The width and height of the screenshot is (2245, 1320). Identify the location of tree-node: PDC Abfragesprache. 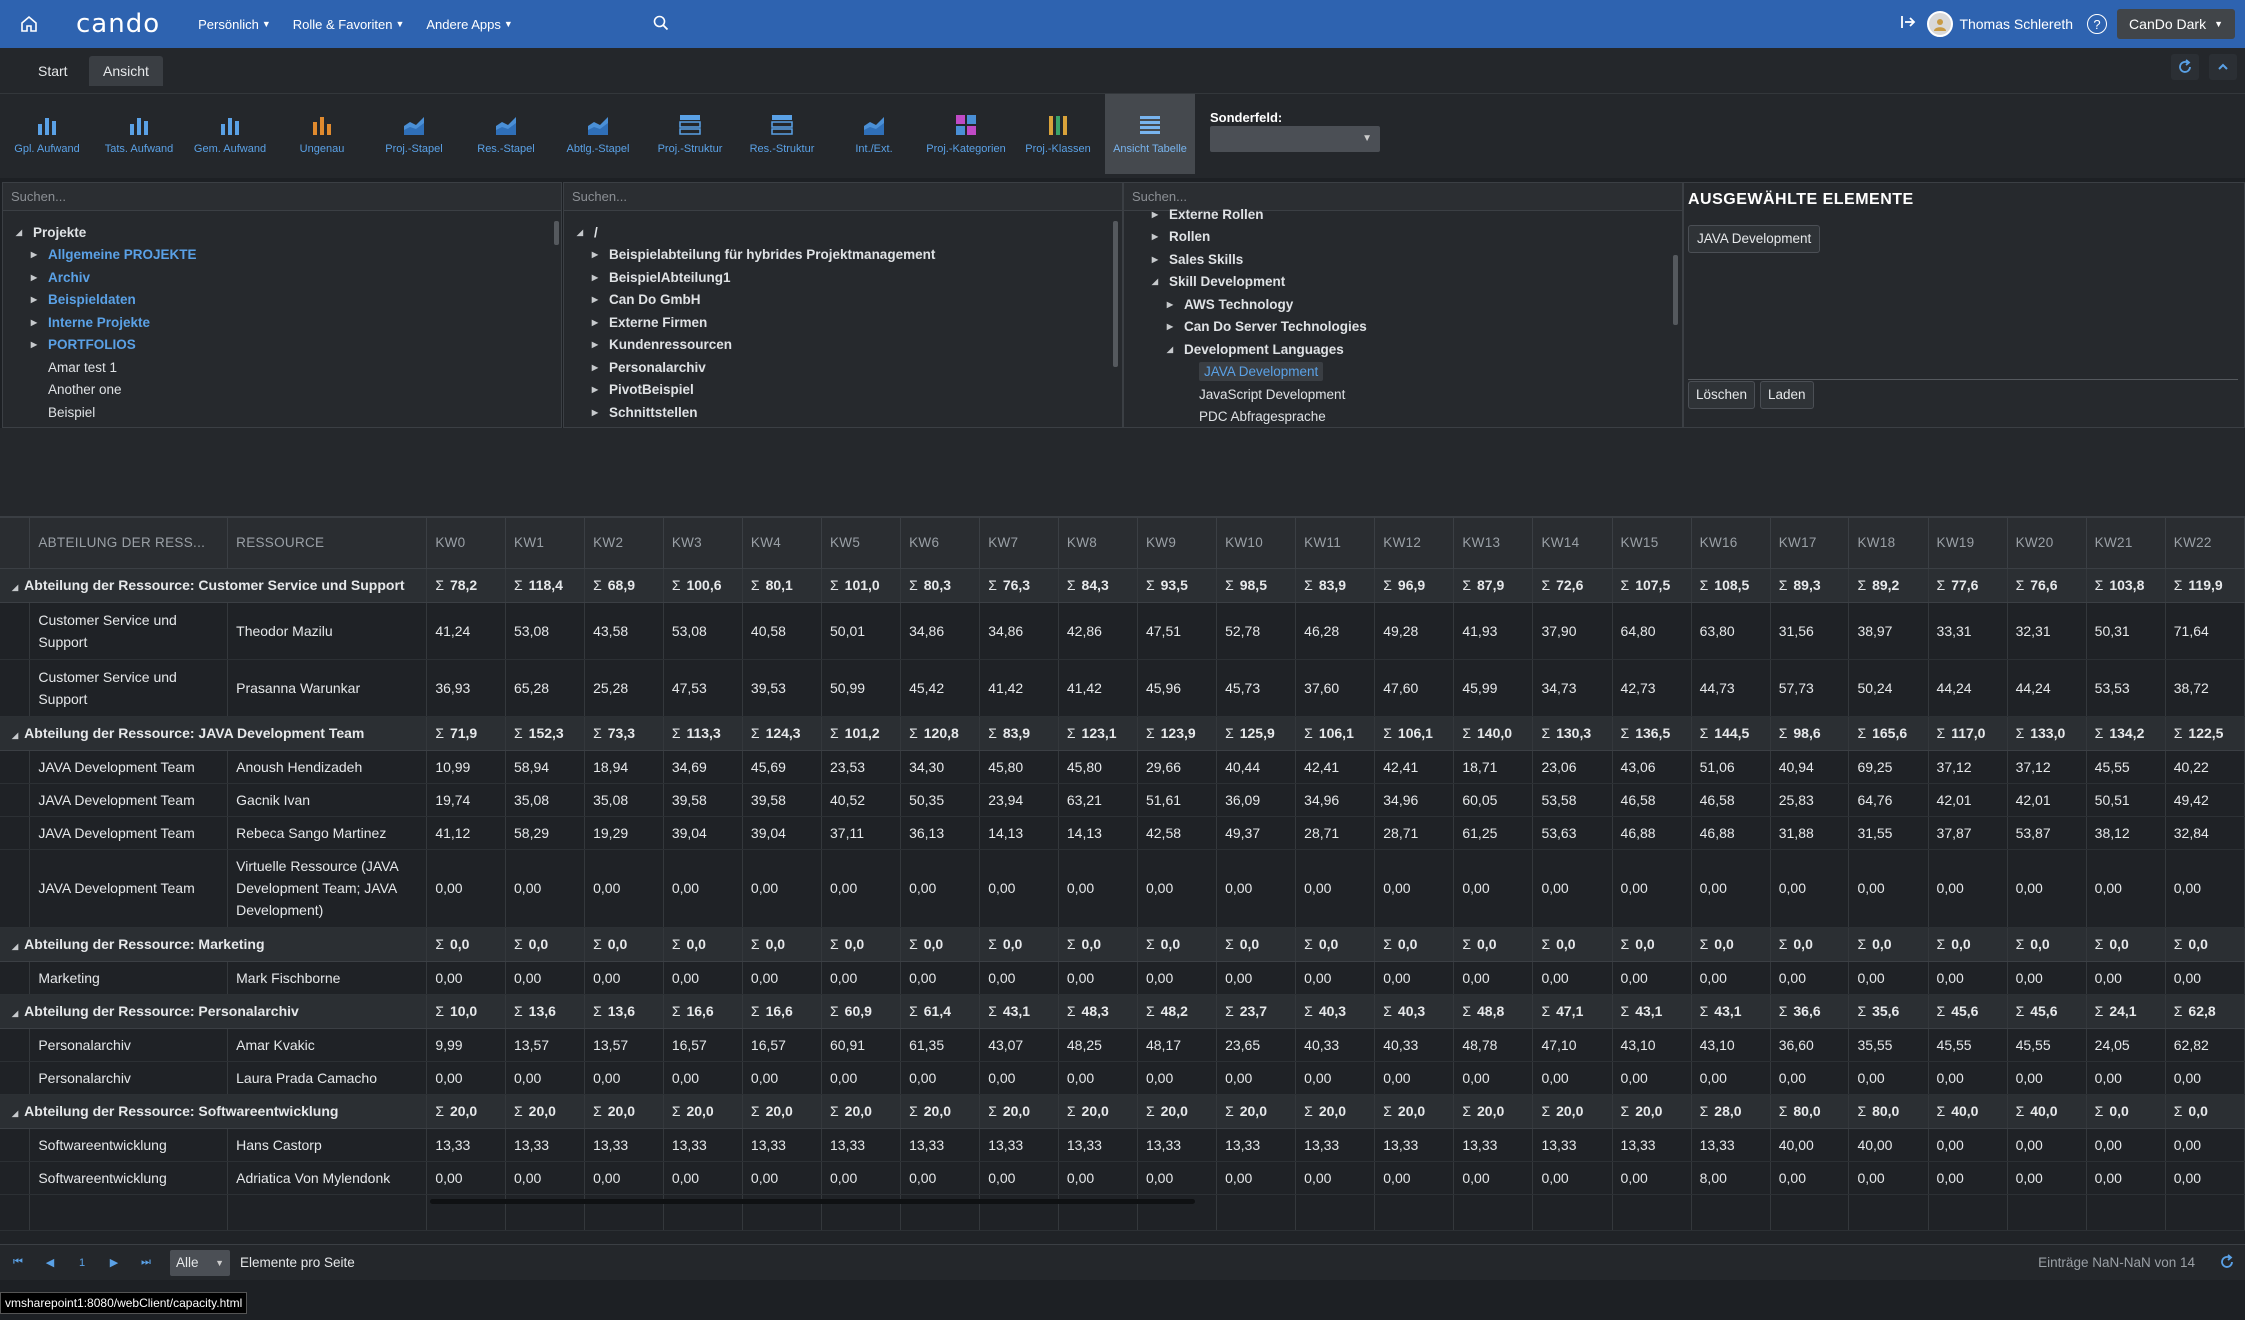
(1403, 417).